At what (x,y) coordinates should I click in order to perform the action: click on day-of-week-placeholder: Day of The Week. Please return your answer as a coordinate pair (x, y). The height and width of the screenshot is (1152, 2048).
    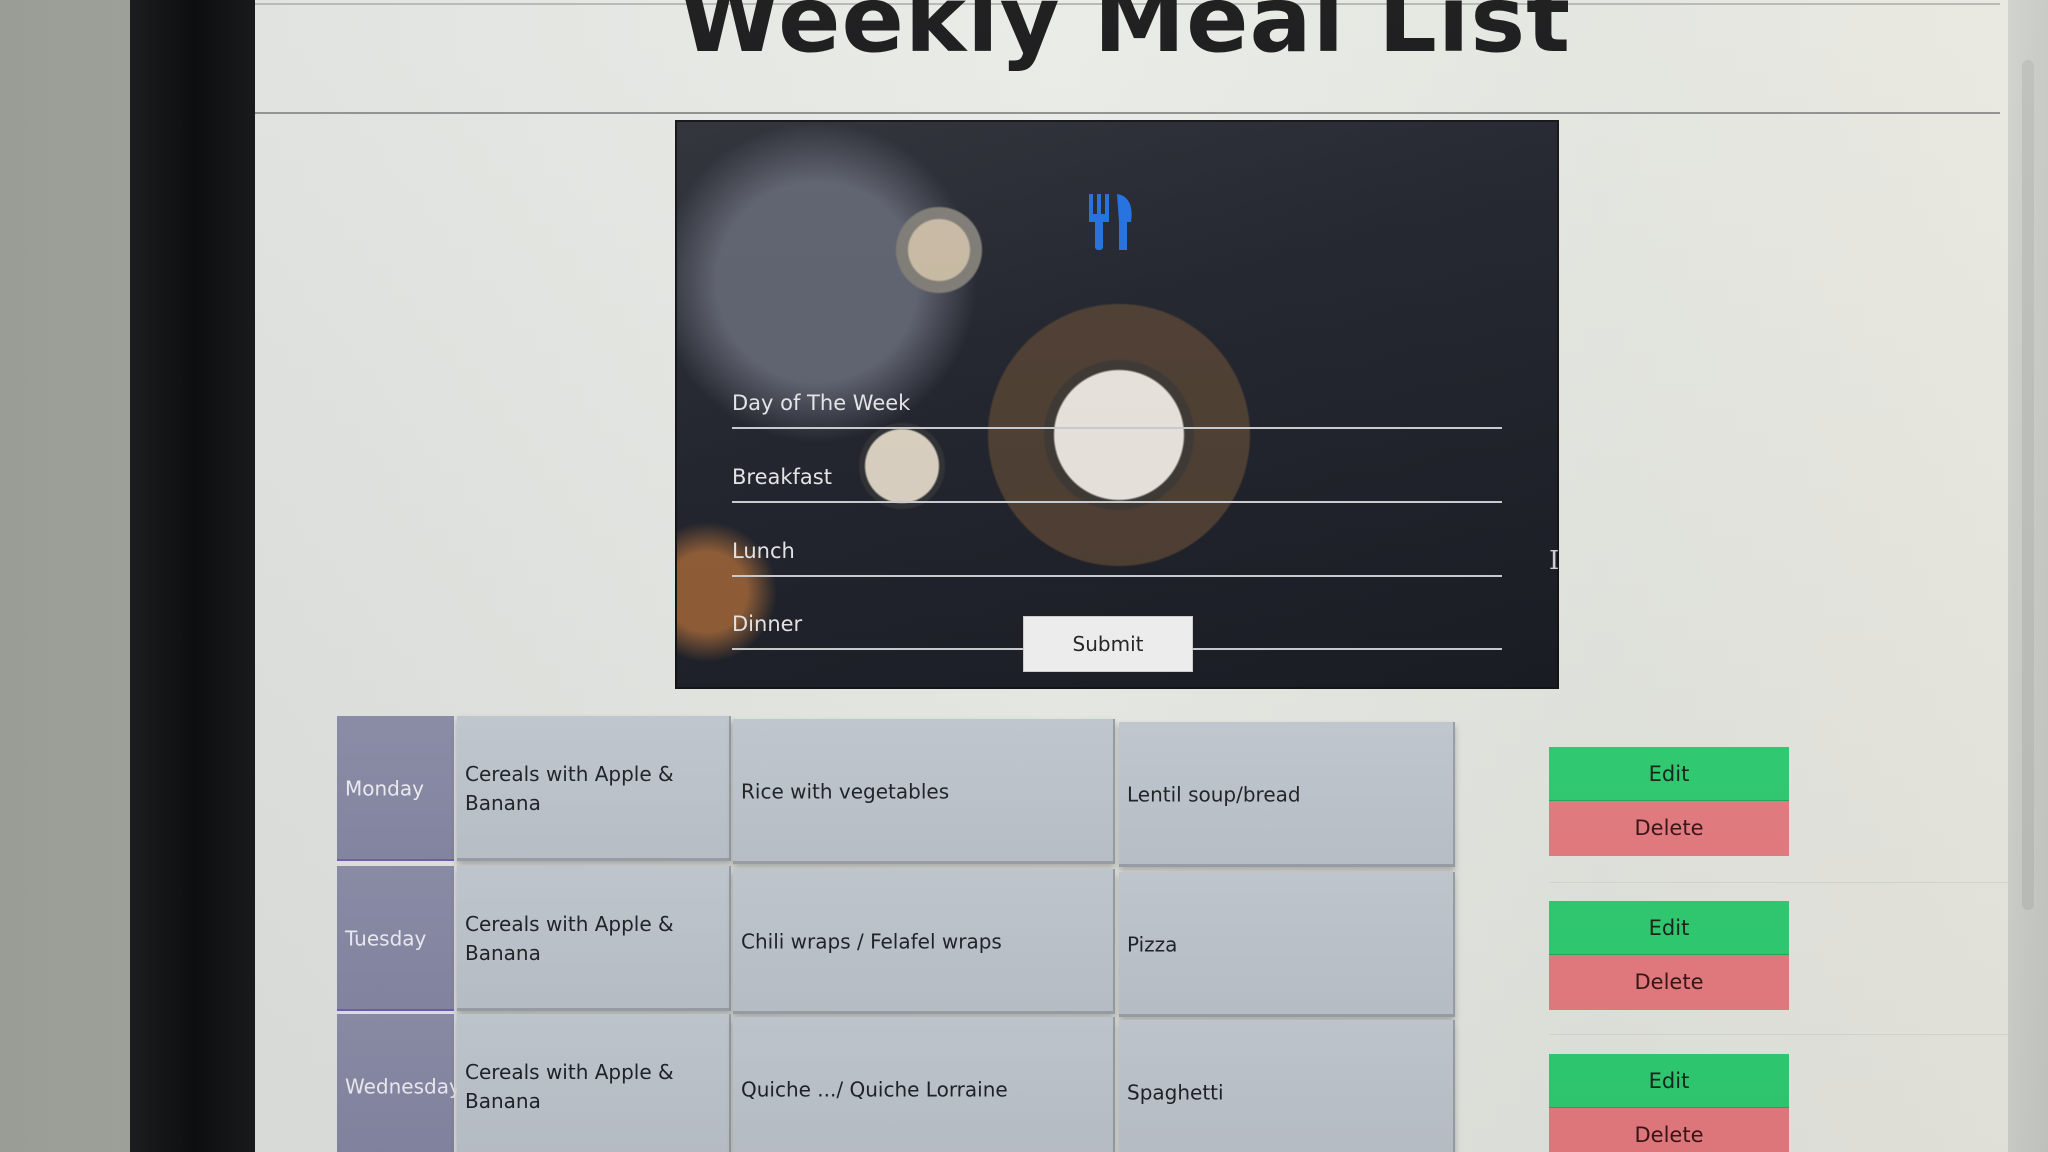
    Looking at the image, I should click on (821, 403).